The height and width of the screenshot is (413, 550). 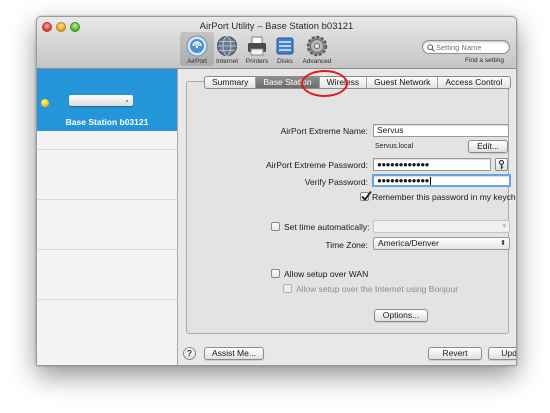 I want to click on time-zone-value: America/Denver, so click(x=408, y=243).